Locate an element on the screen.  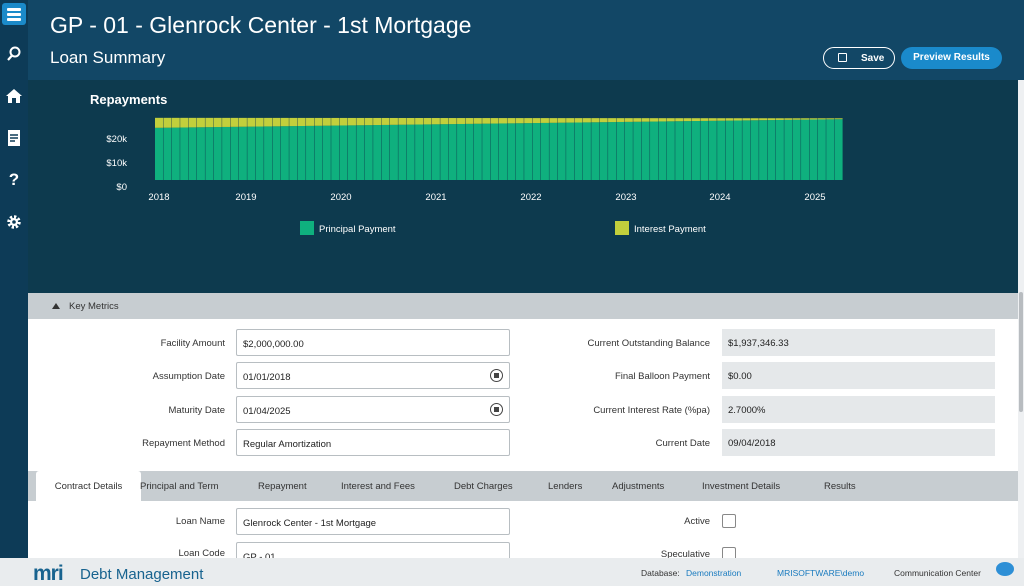
menu-icon is located at coordinates (14, 14).